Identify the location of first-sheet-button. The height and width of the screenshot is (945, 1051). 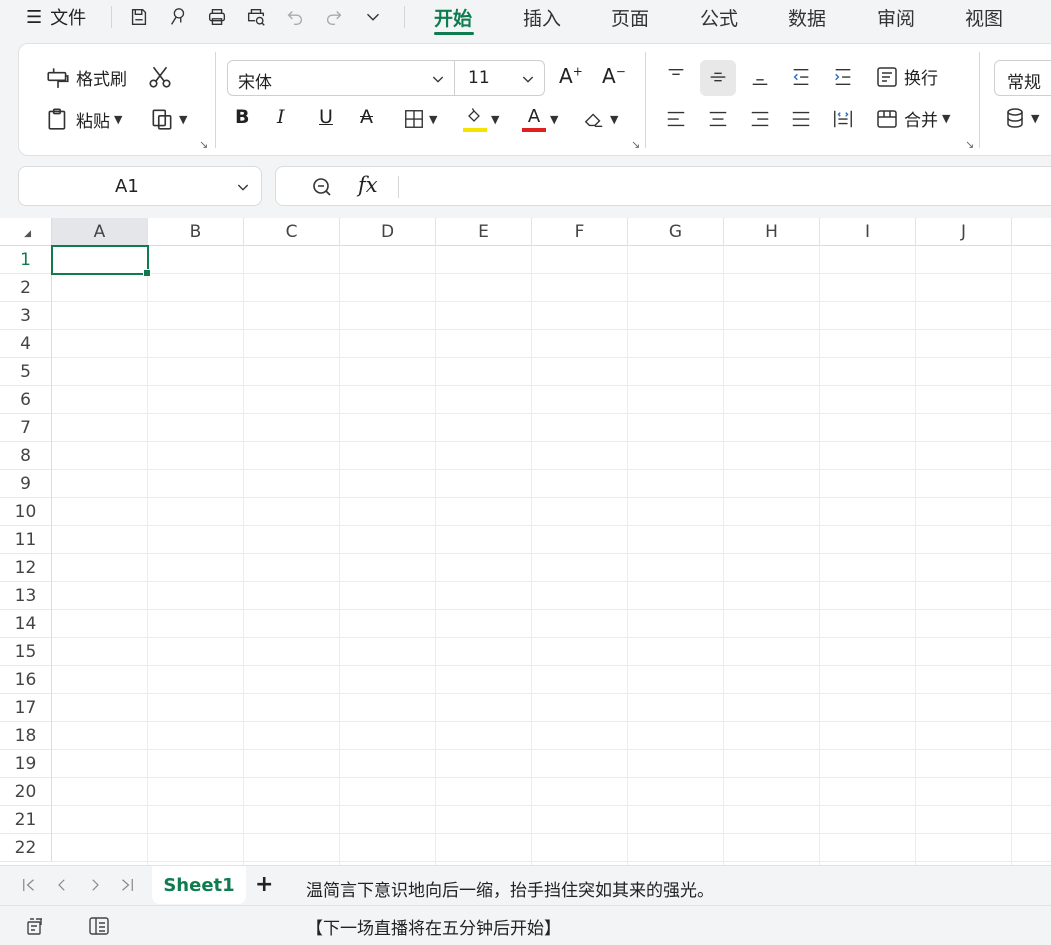
(29, 887).